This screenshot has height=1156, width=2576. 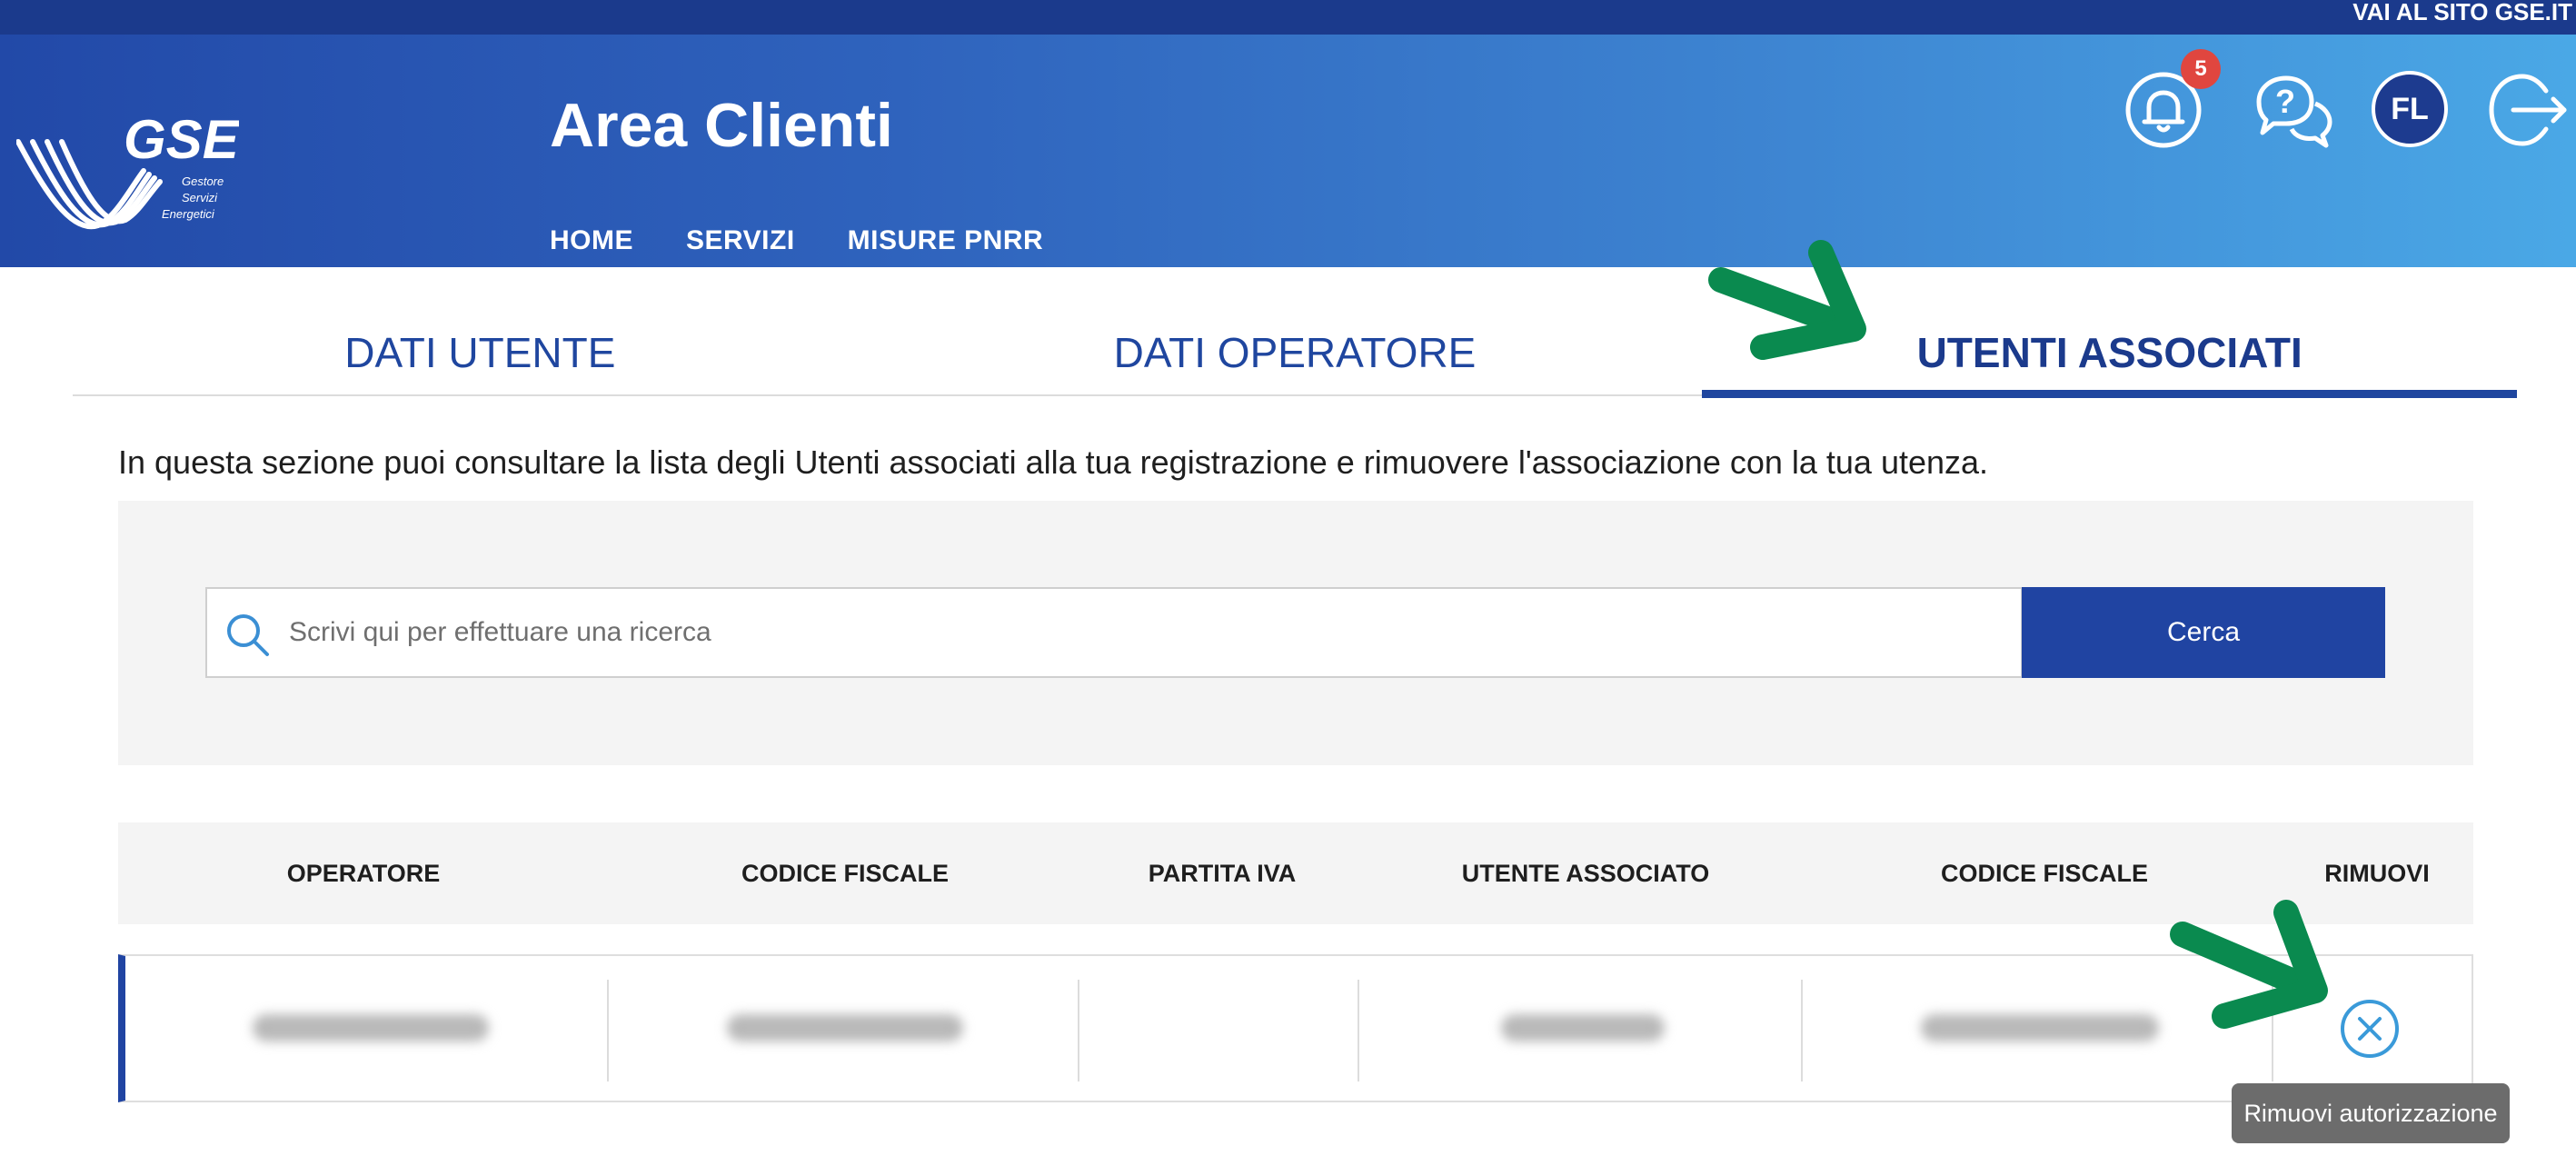 What do you see at coordinates (2410, 109) in the screenshot?
I see `user-avatar: FL` at bounding box center [2410, 109].